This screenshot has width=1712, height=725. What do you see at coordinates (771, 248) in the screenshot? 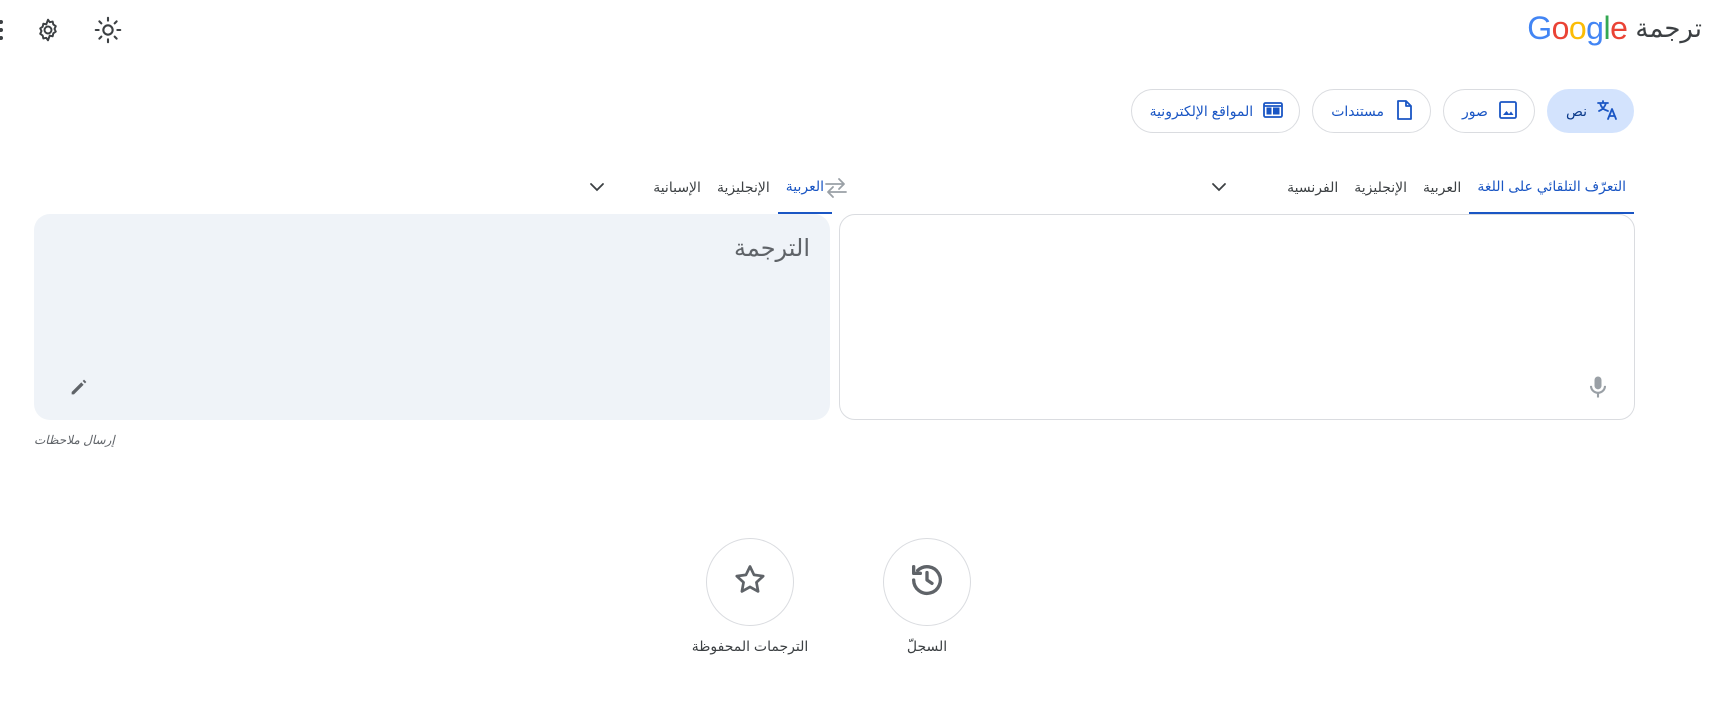
I see `translation-placeholder: الترجمة` at bounding box center [771, 248].